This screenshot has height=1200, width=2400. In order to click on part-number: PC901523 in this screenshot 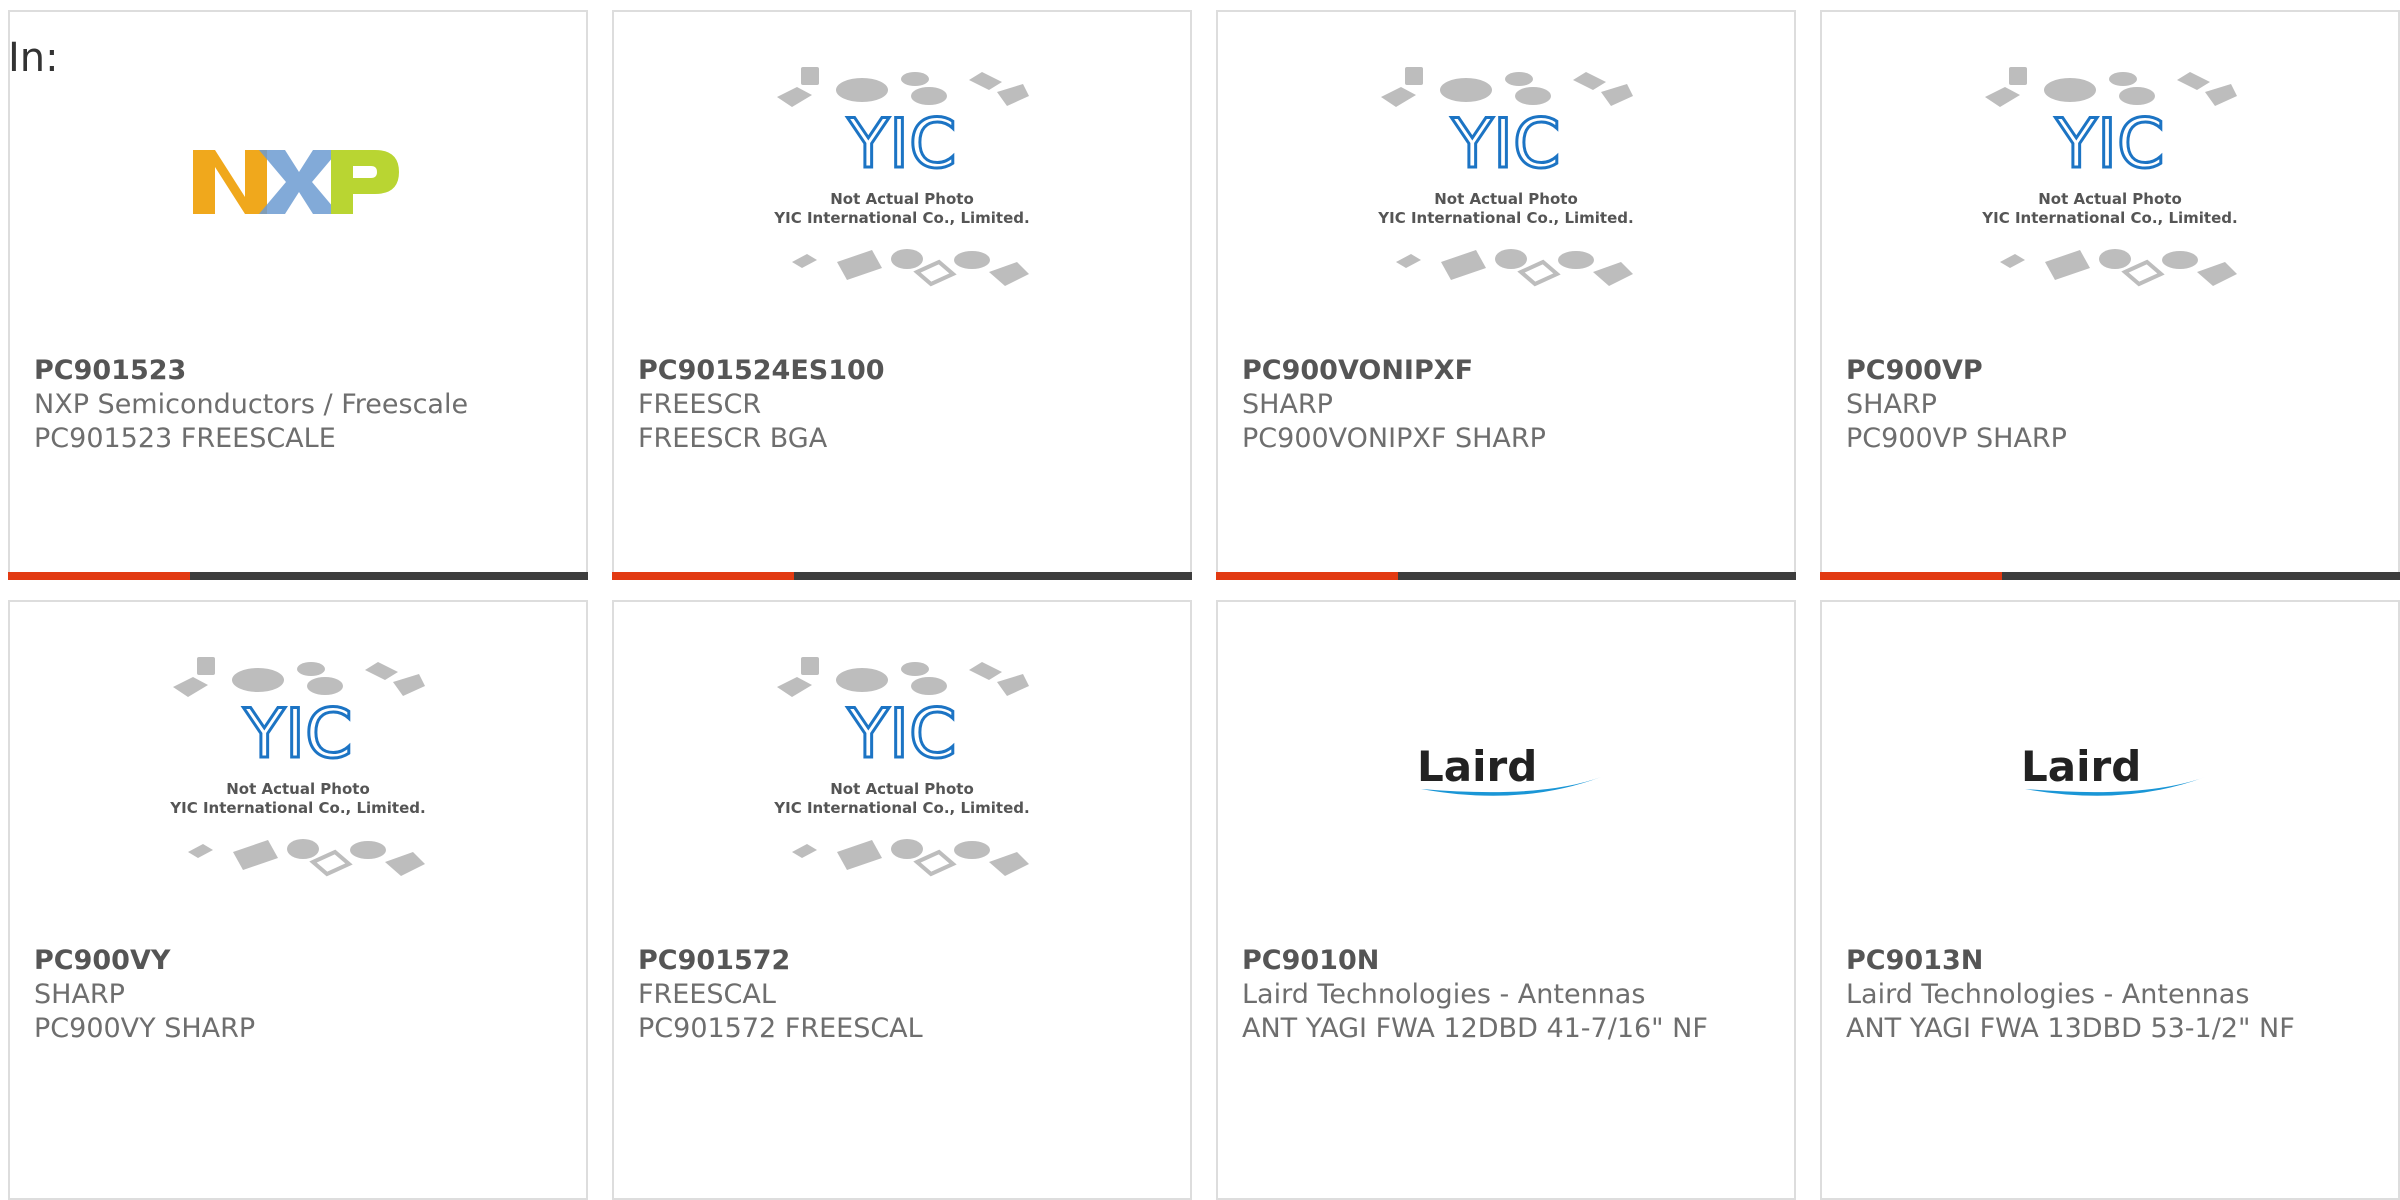, I will do `click(298, 371)`.